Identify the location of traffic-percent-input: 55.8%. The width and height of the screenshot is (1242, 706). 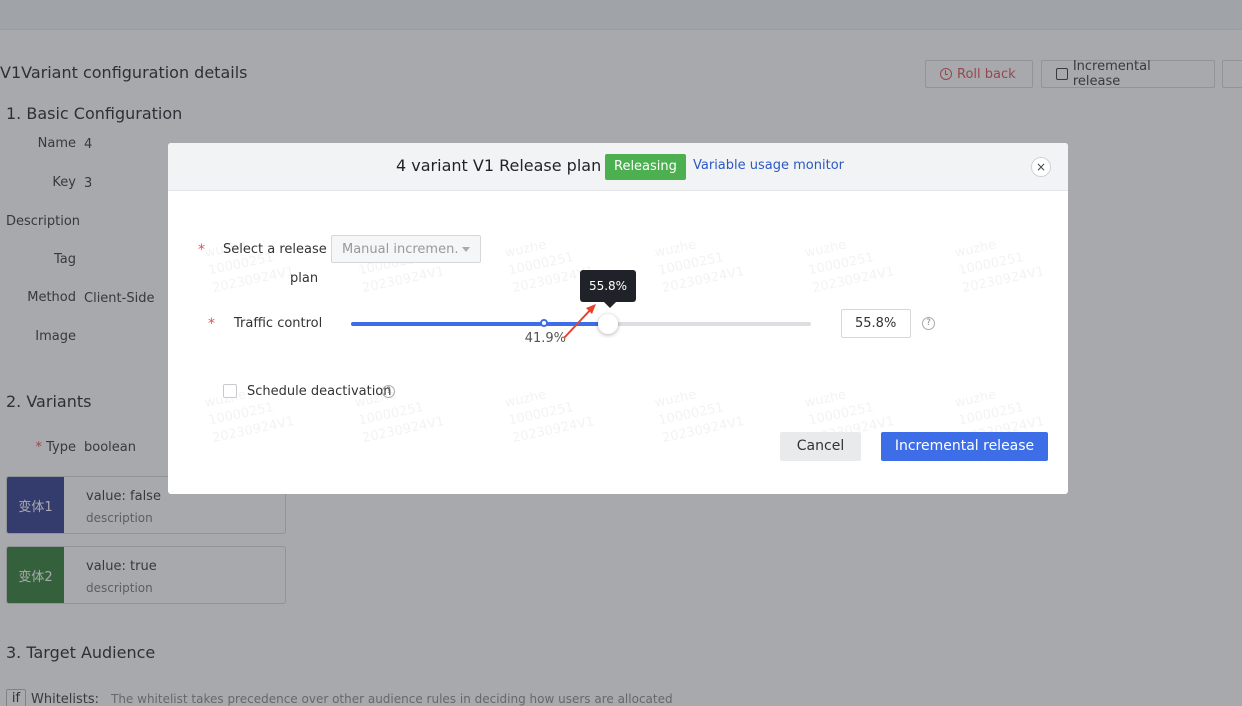
(876, 323).